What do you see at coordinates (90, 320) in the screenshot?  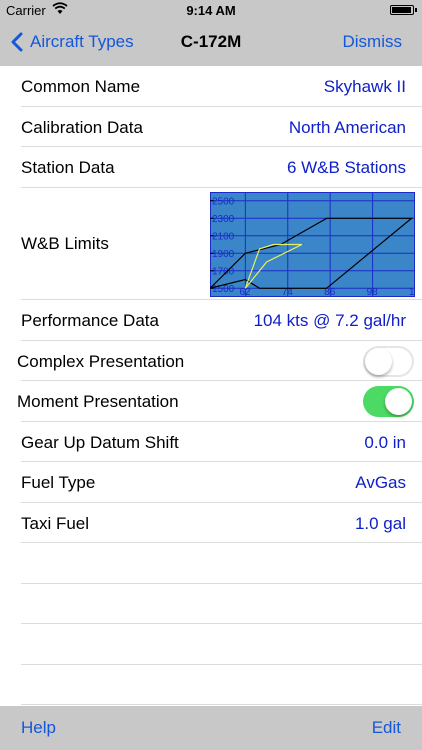 I see `performance-data-label: Performance Data` at bounding box center [90, 320].